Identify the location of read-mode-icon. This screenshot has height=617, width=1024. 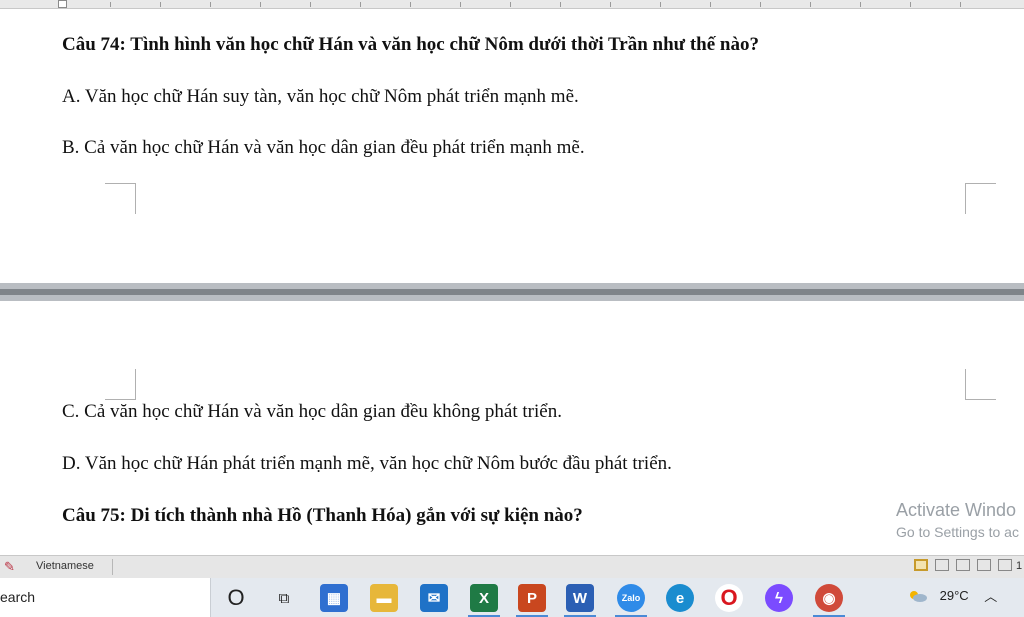
(942, 565).